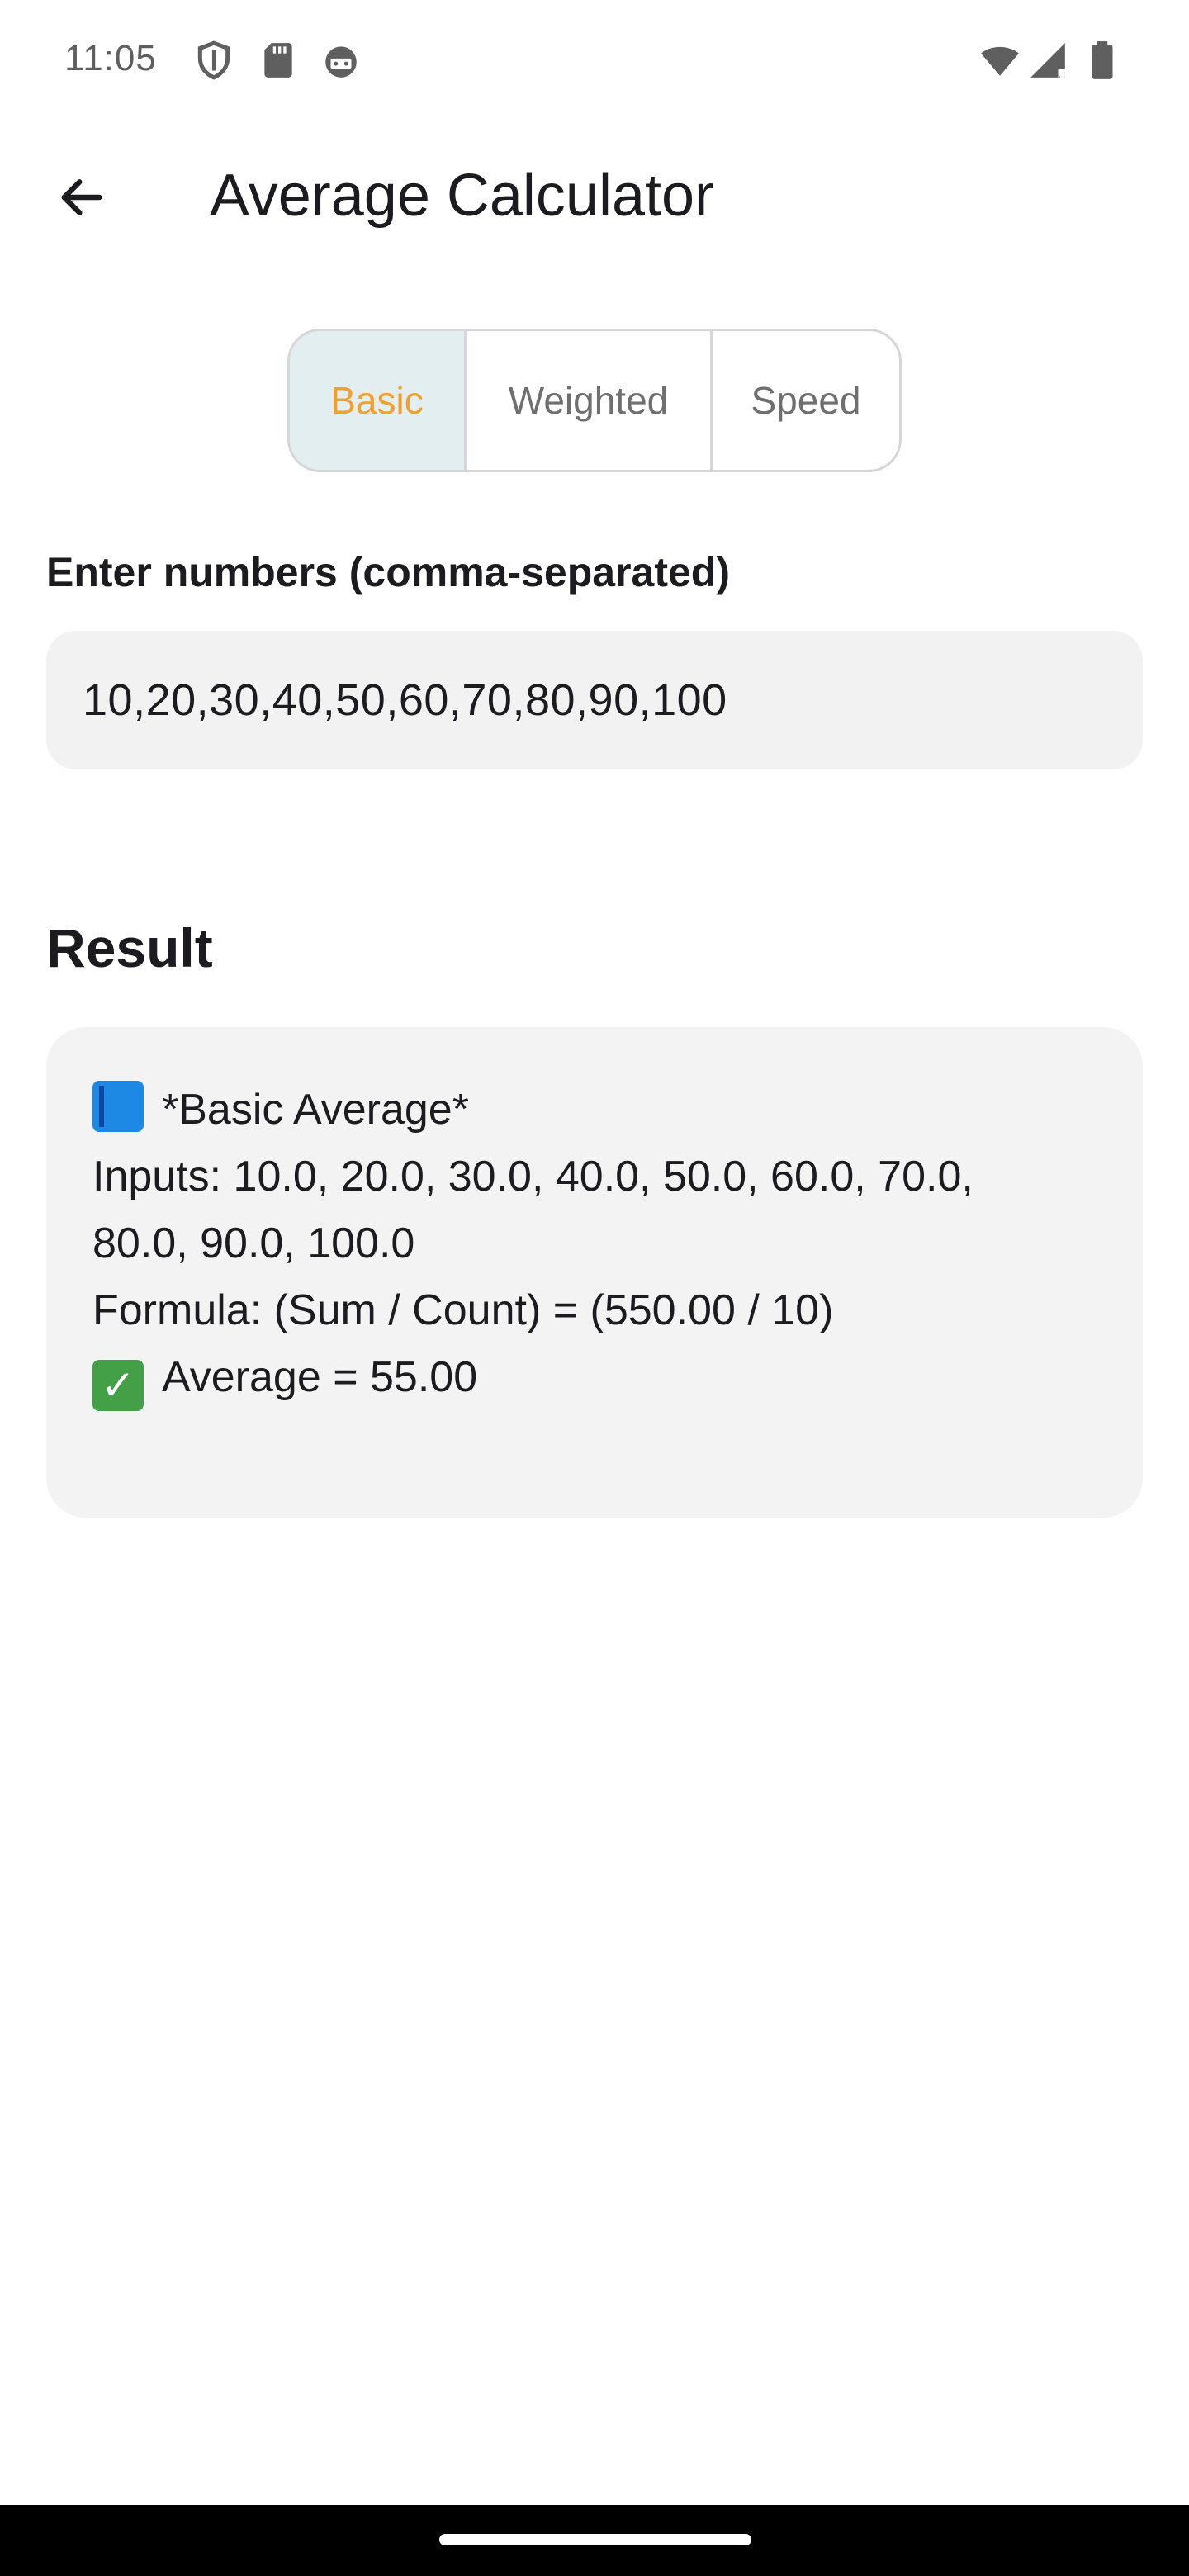  Describe the element at coordinates (806, 400) in the screenshot. I see `tab-speed: Speed` at that location.